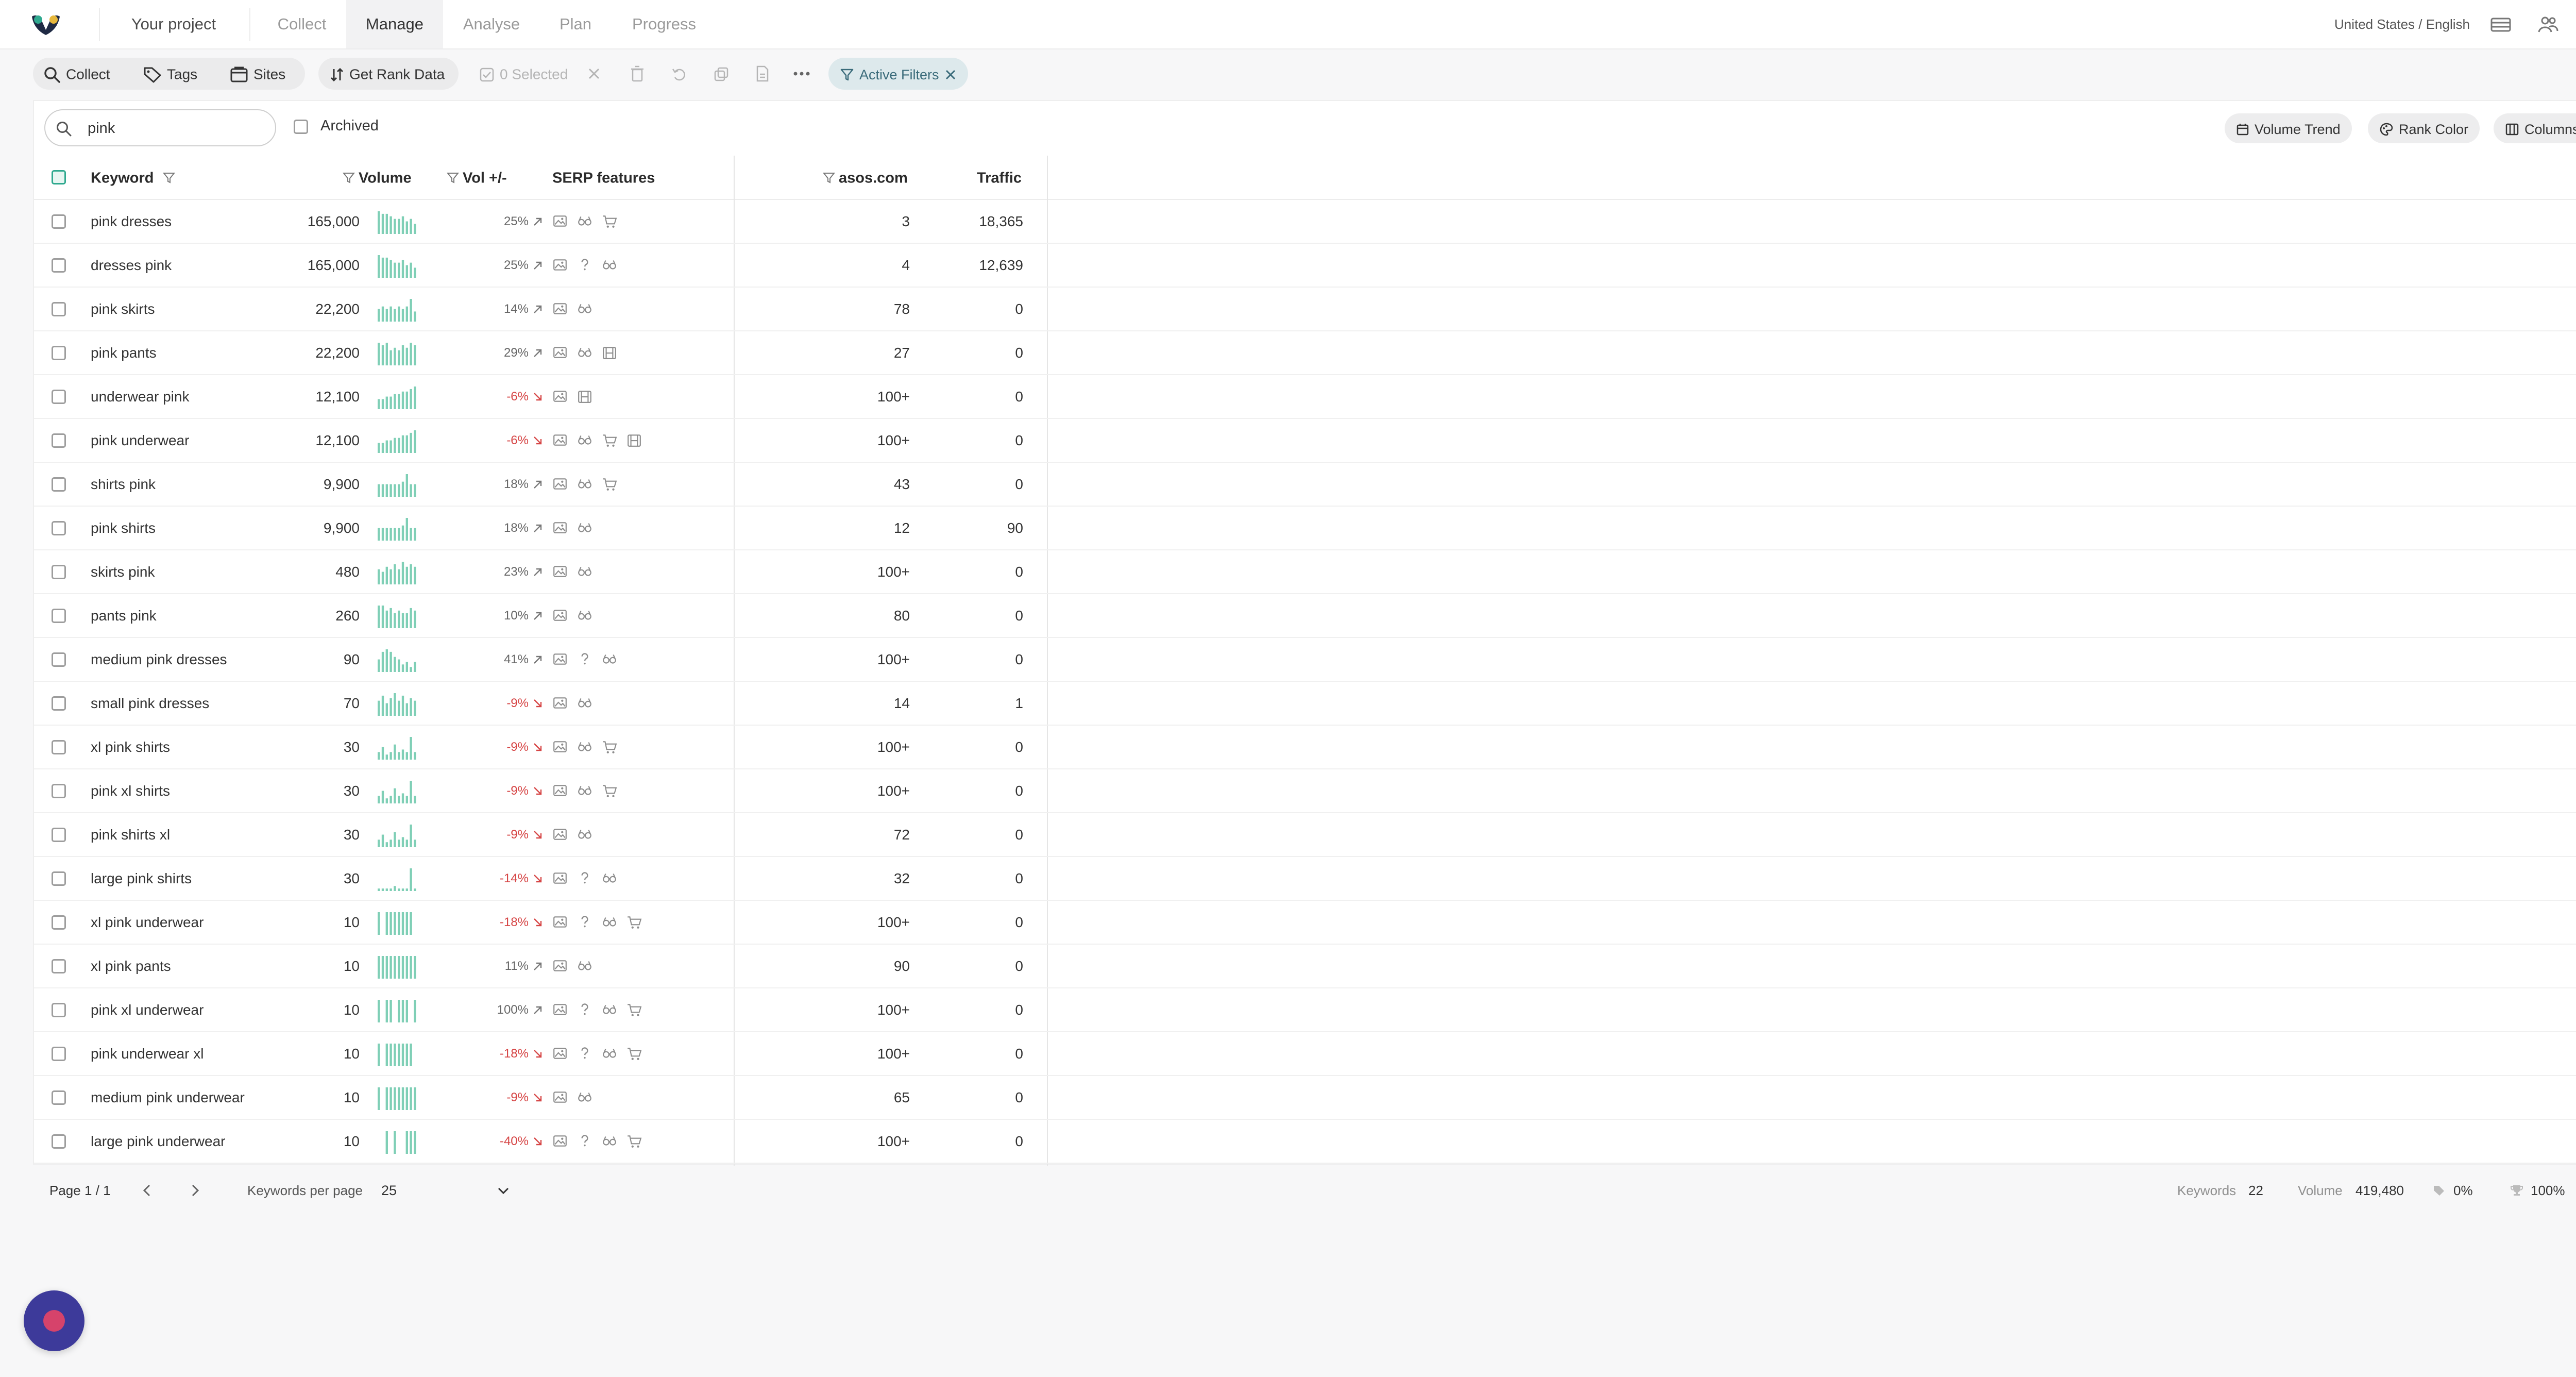  I want to click on keyword-cell: pink skirts, so click(123, 309).